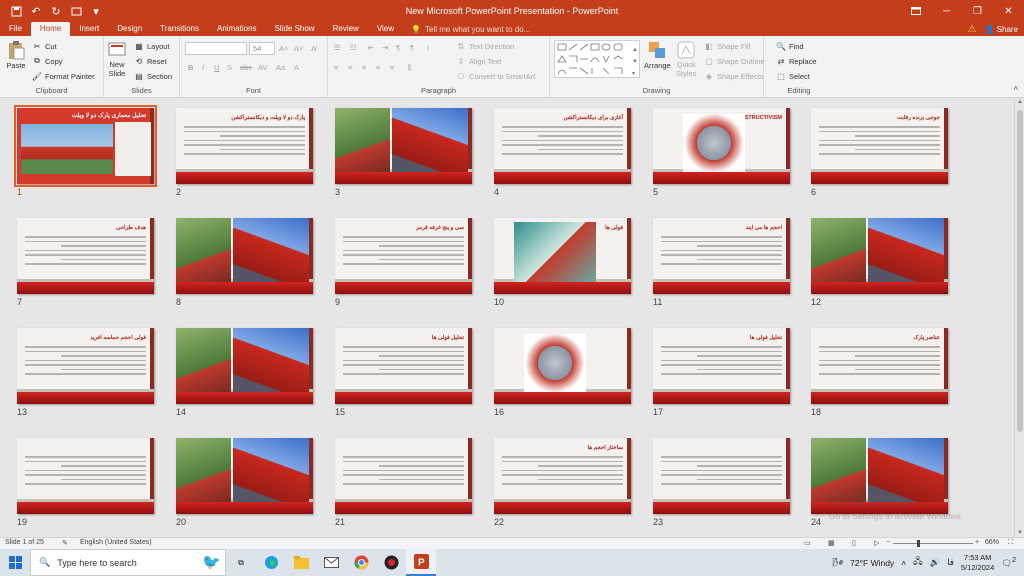  What do you see at coordinates (271, 562) in the screenshot?
I see `edge-icon` at bounding box center [271, 562].